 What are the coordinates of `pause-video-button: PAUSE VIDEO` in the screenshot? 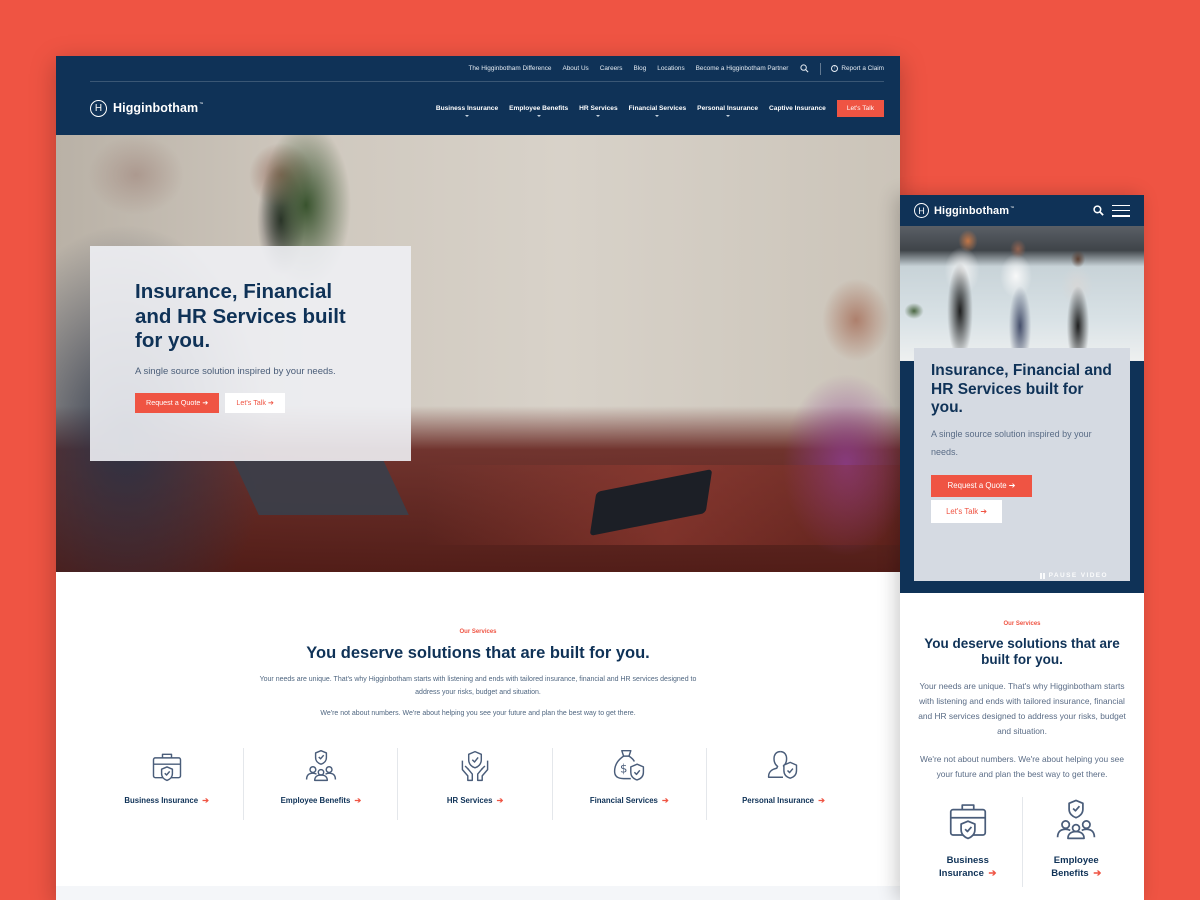 It's located at (1073, 575).